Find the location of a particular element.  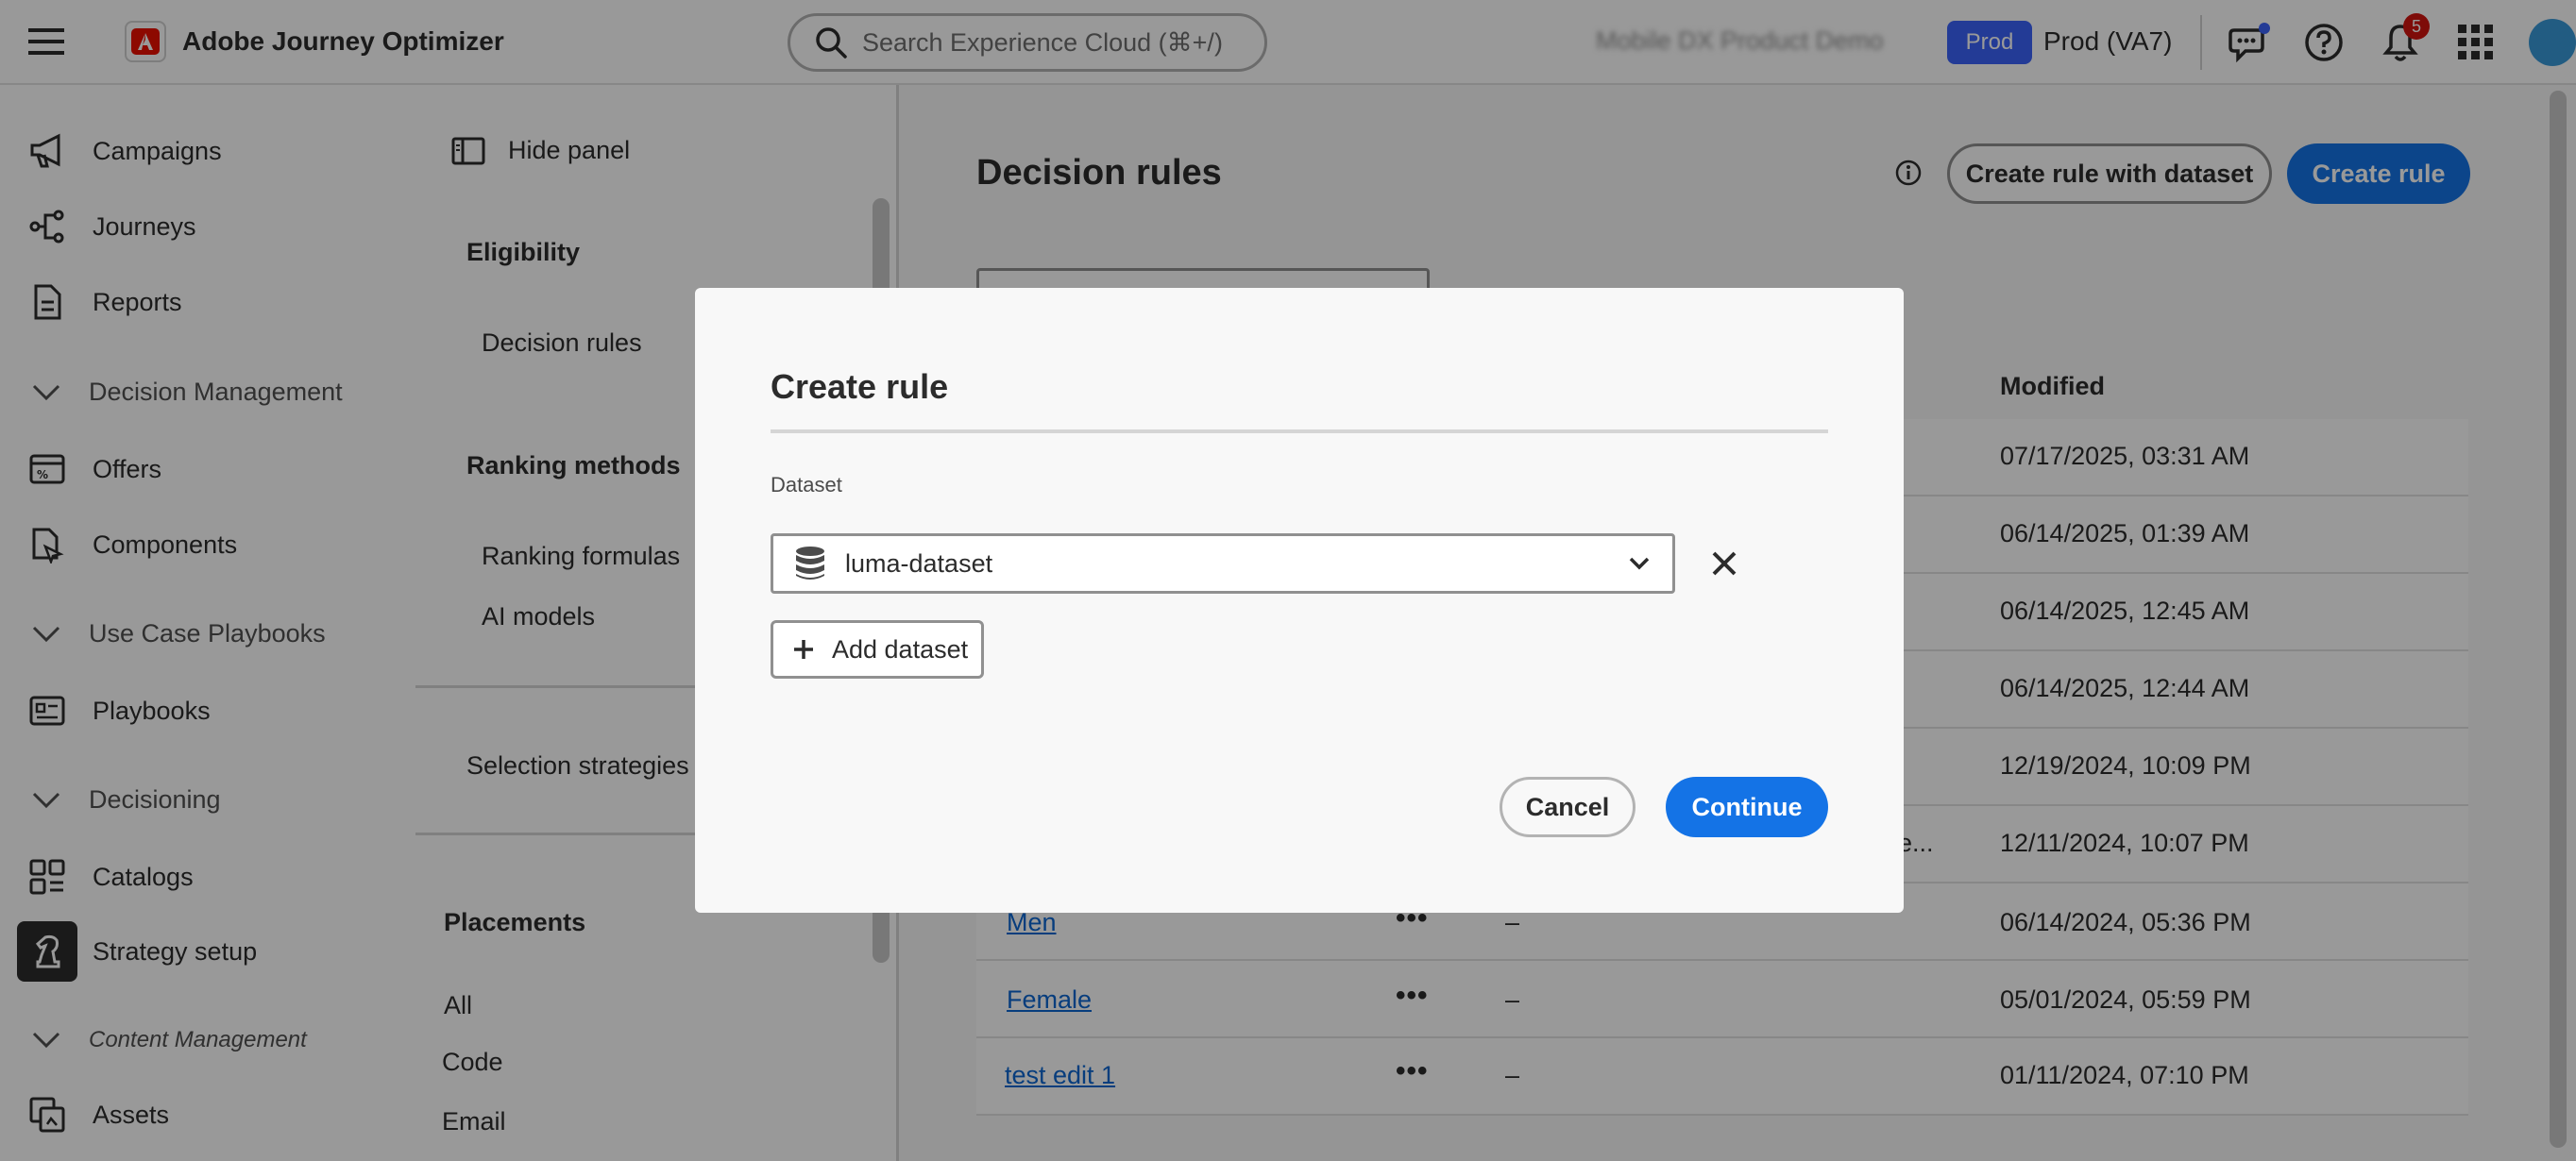

cancel-button: Cancel is located at coordinates (1567, 807).